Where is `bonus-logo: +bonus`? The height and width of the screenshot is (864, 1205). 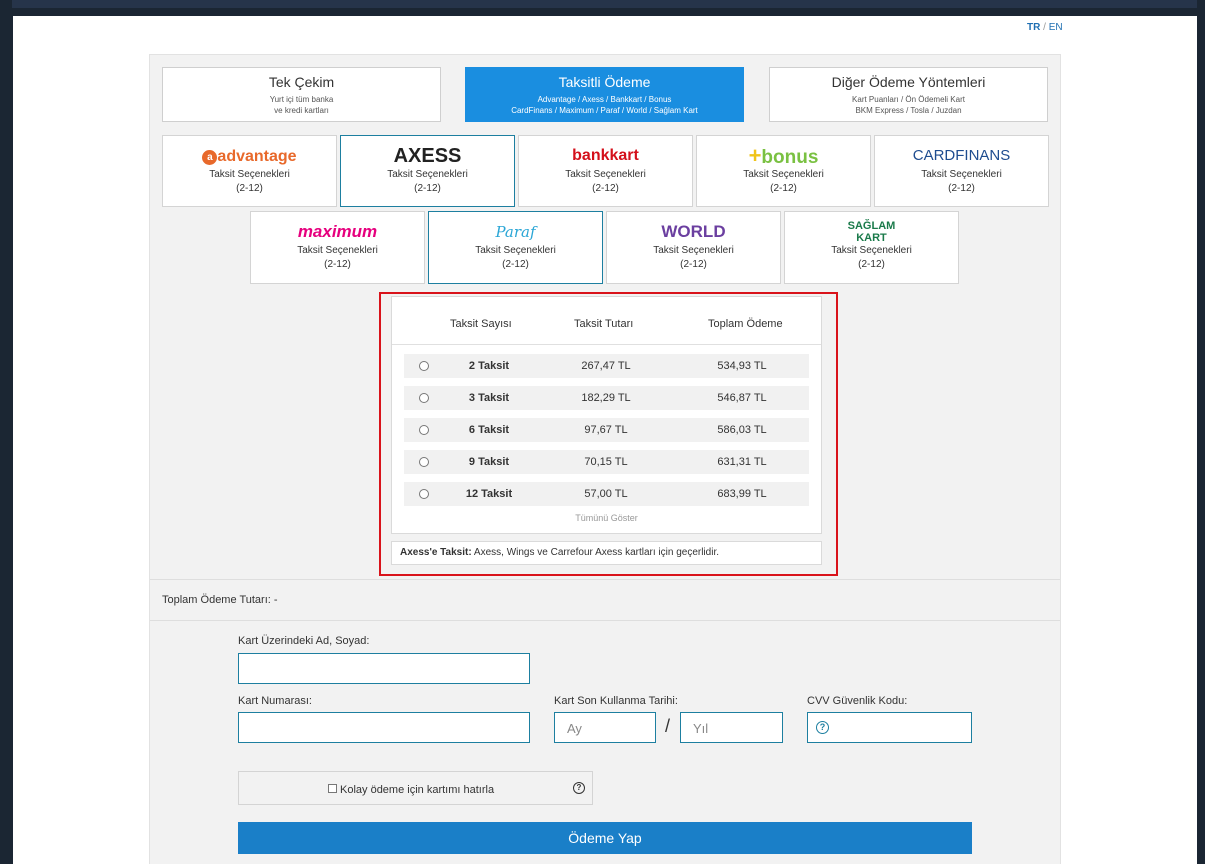 bonus-logo: +bonus is located at coordinates (783, 156).